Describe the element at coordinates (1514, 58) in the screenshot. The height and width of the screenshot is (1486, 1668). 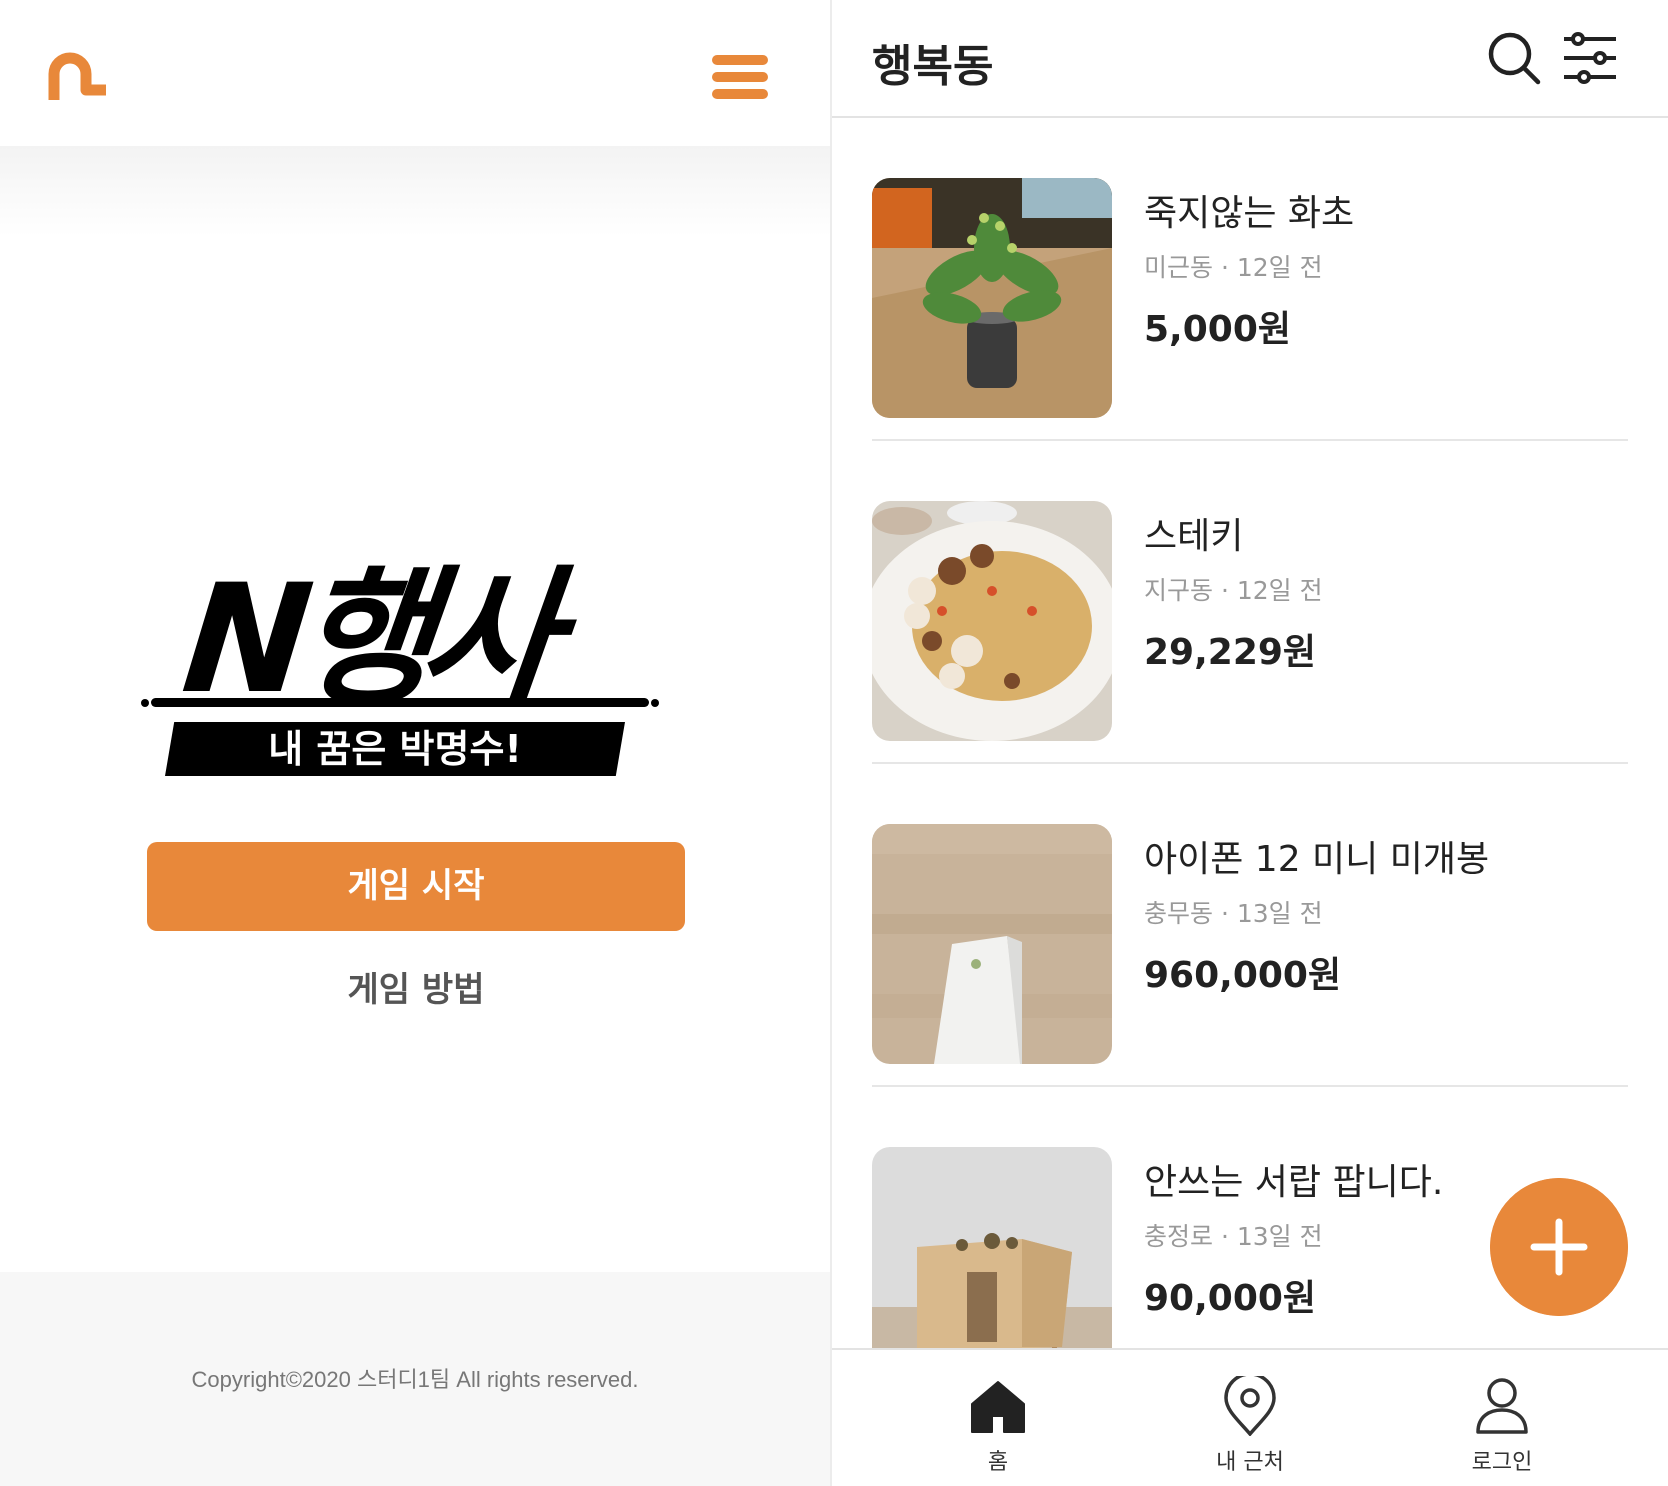
I see `search-icon` at that location.